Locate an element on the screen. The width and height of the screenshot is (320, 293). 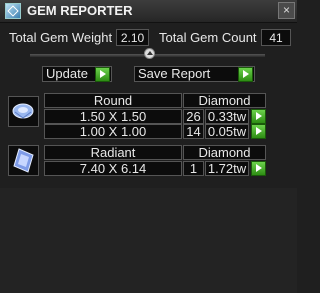
total-count-value: 41 is located at coordinates (276, 37).